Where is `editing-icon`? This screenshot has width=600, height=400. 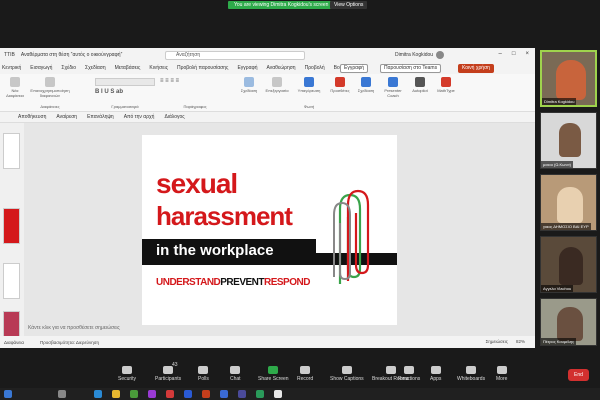
editing-icon is located at coordinates (277, 82).